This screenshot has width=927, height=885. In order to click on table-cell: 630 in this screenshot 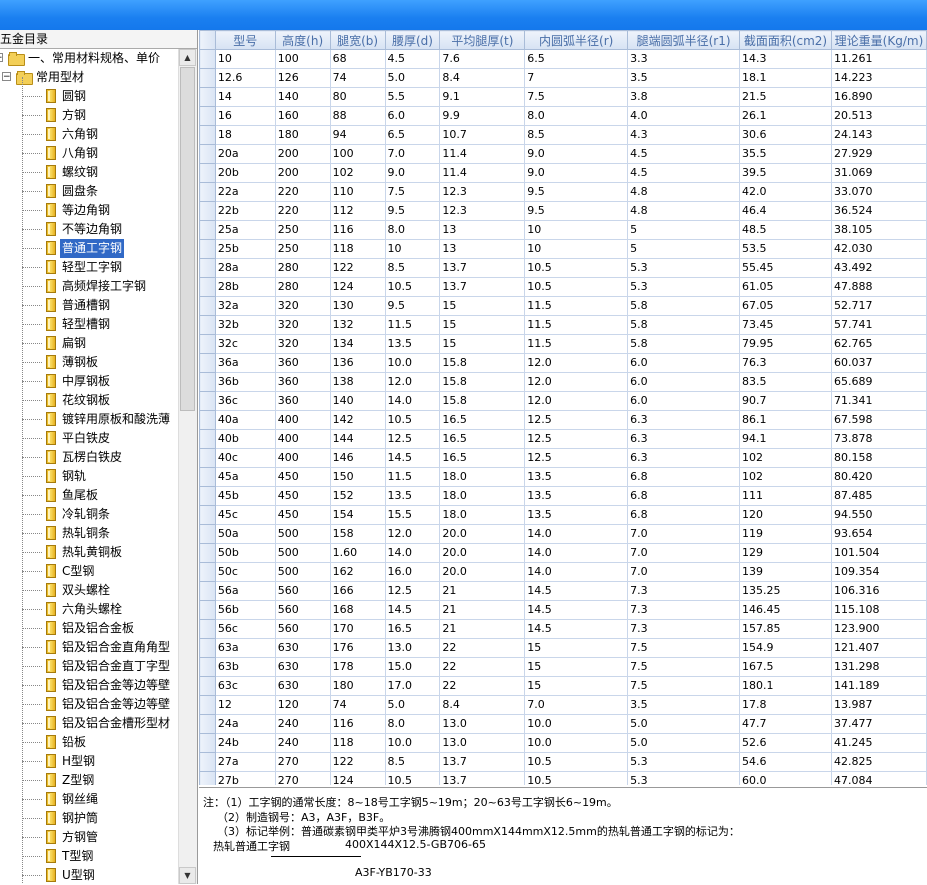, I will do `click(302, 648)`.